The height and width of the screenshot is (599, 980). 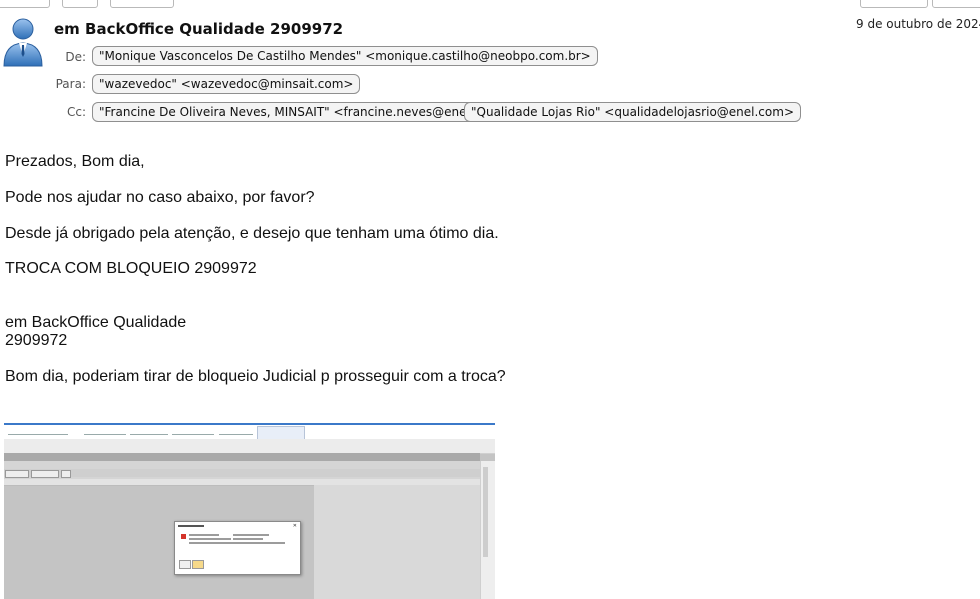 What do you see at coordinates (237, 548) in the screenshot?
I see `screenshot-error-dialog: ✕` at bounding box center [237, 548].